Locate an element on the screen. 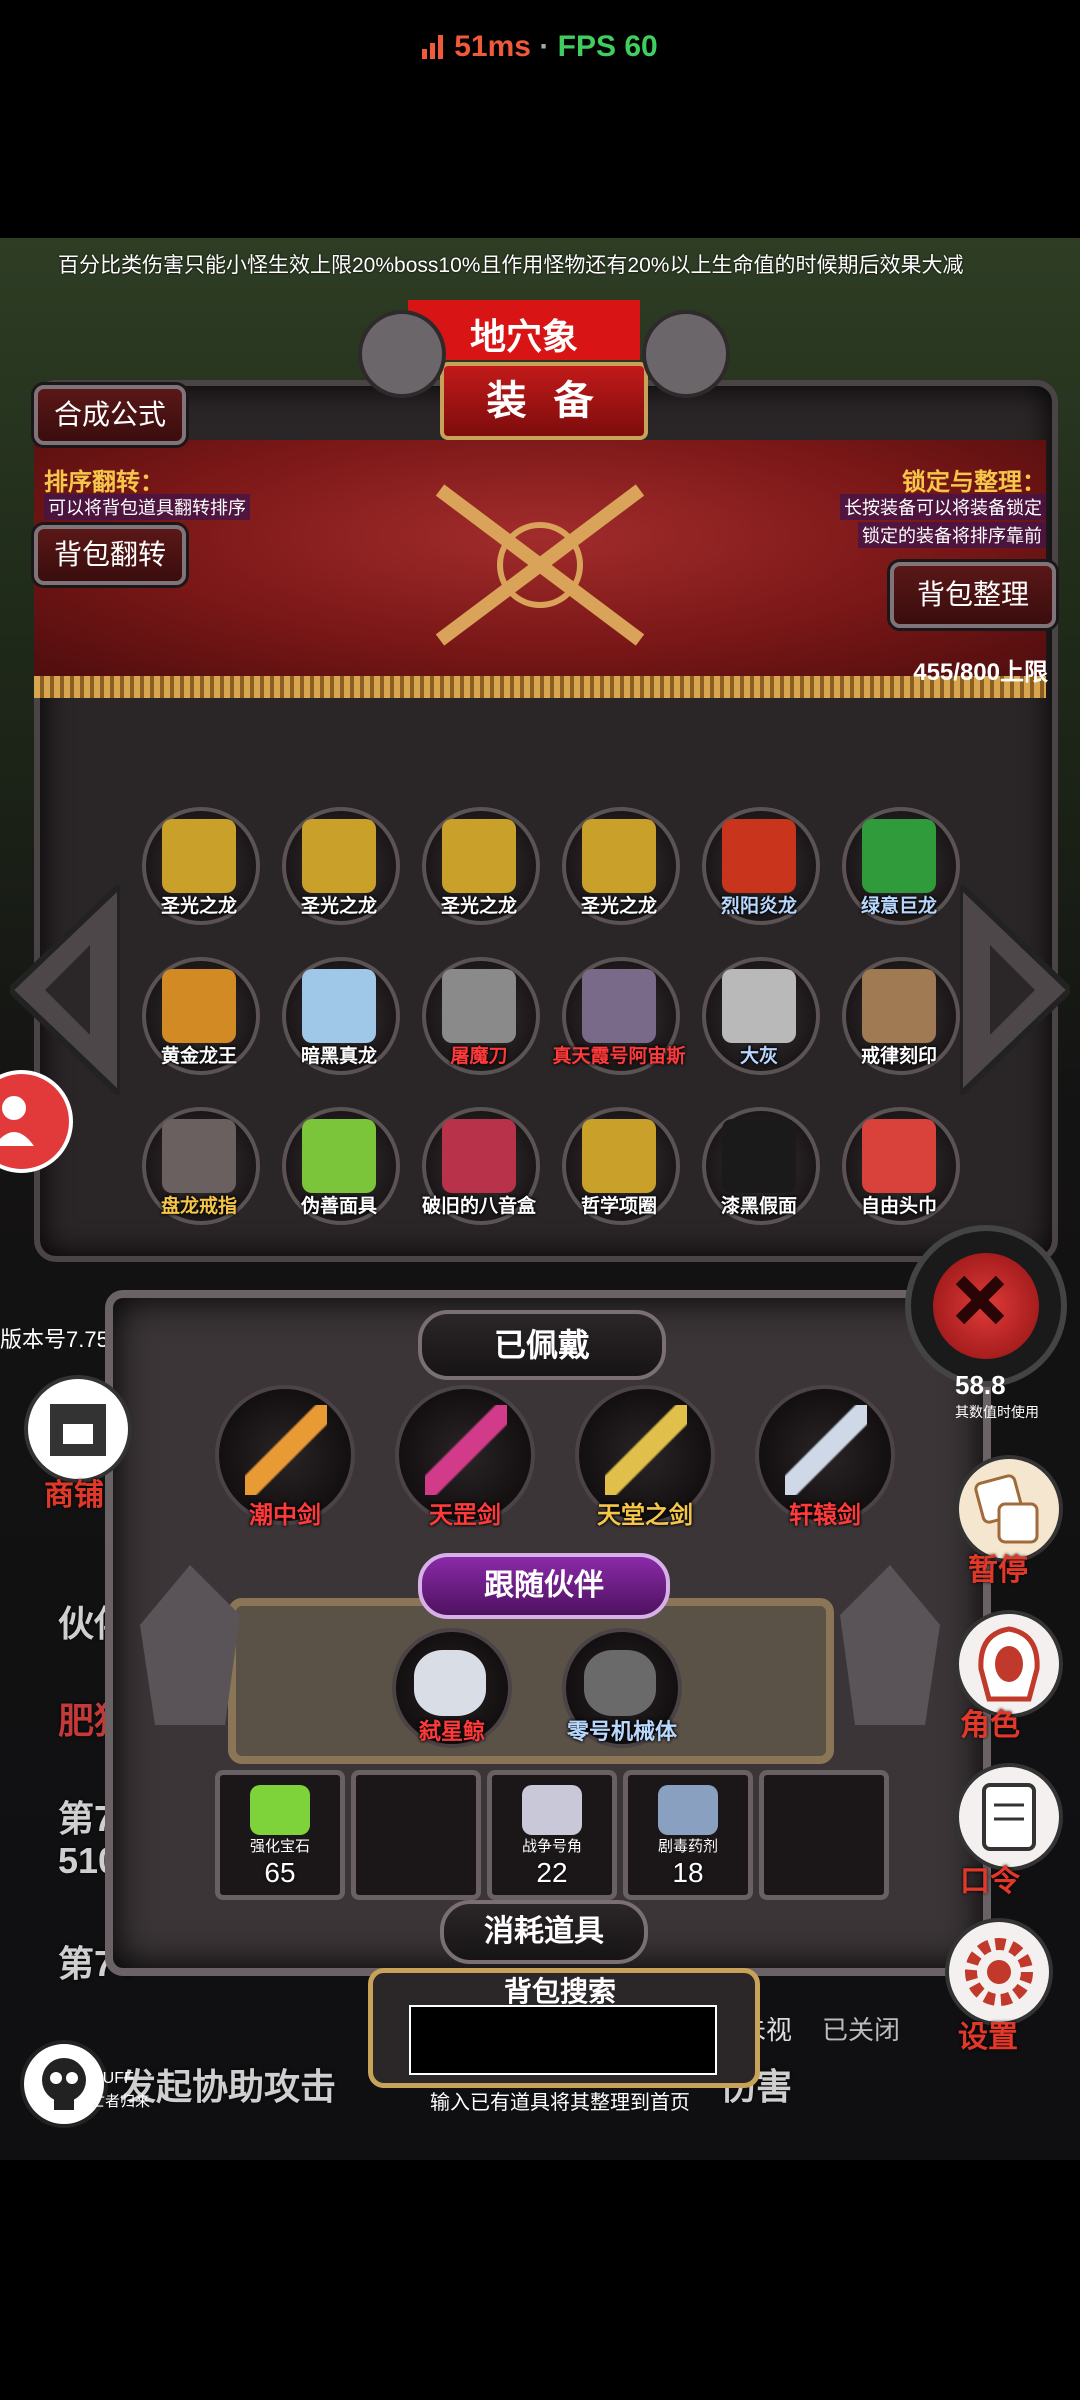 The width and height of the screenshot is (1080, 2400). sort-hint-title: 排序翻转： is located at coordinates (104, 482).